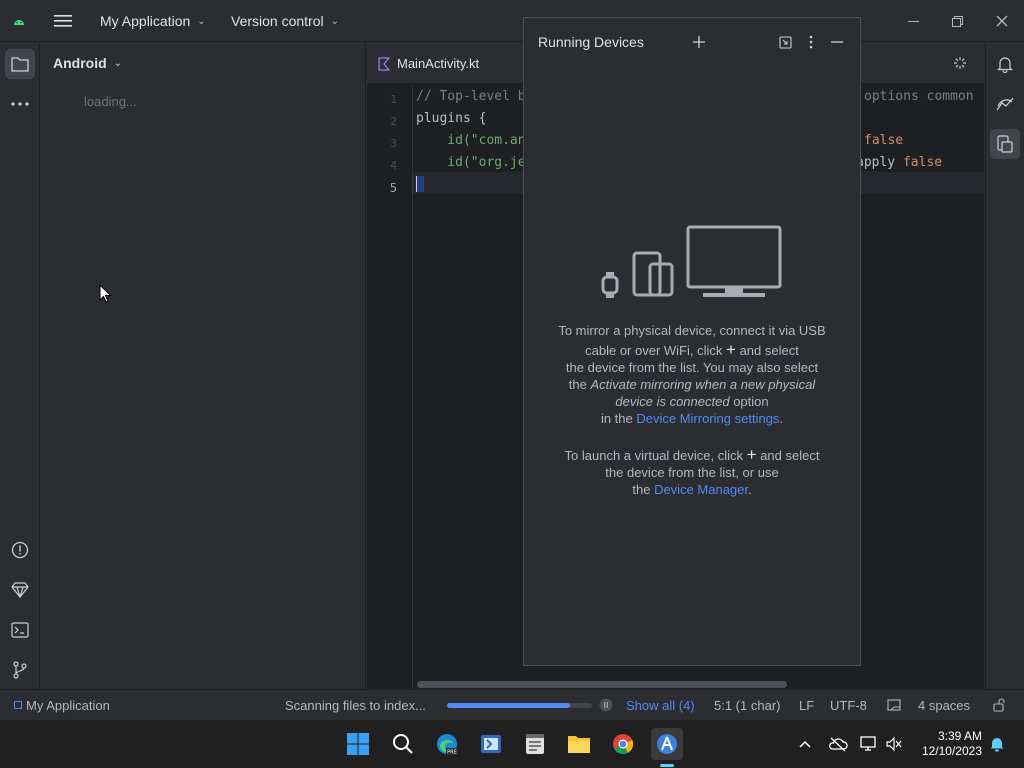 The image size is (1024, 768). I want to click on network-icon, so click(868, 743).